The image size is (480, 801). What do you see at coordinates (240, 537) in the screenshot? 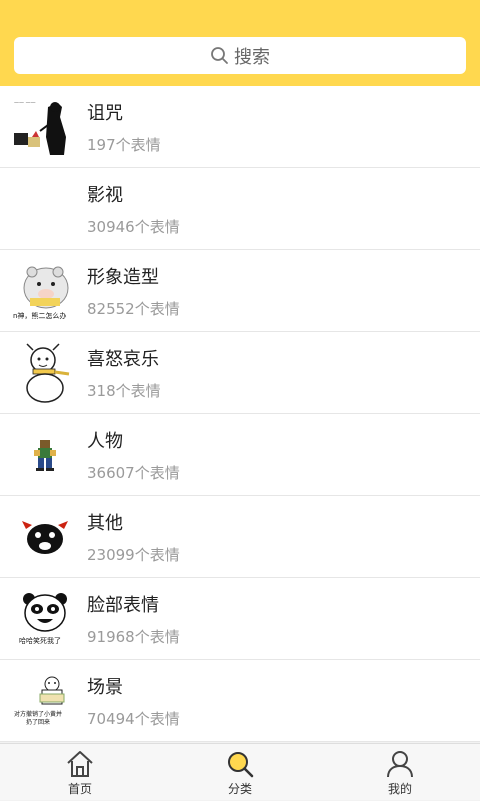
I see `category-row-other: 其他 23099个表情` at bounding box center [240, 537].